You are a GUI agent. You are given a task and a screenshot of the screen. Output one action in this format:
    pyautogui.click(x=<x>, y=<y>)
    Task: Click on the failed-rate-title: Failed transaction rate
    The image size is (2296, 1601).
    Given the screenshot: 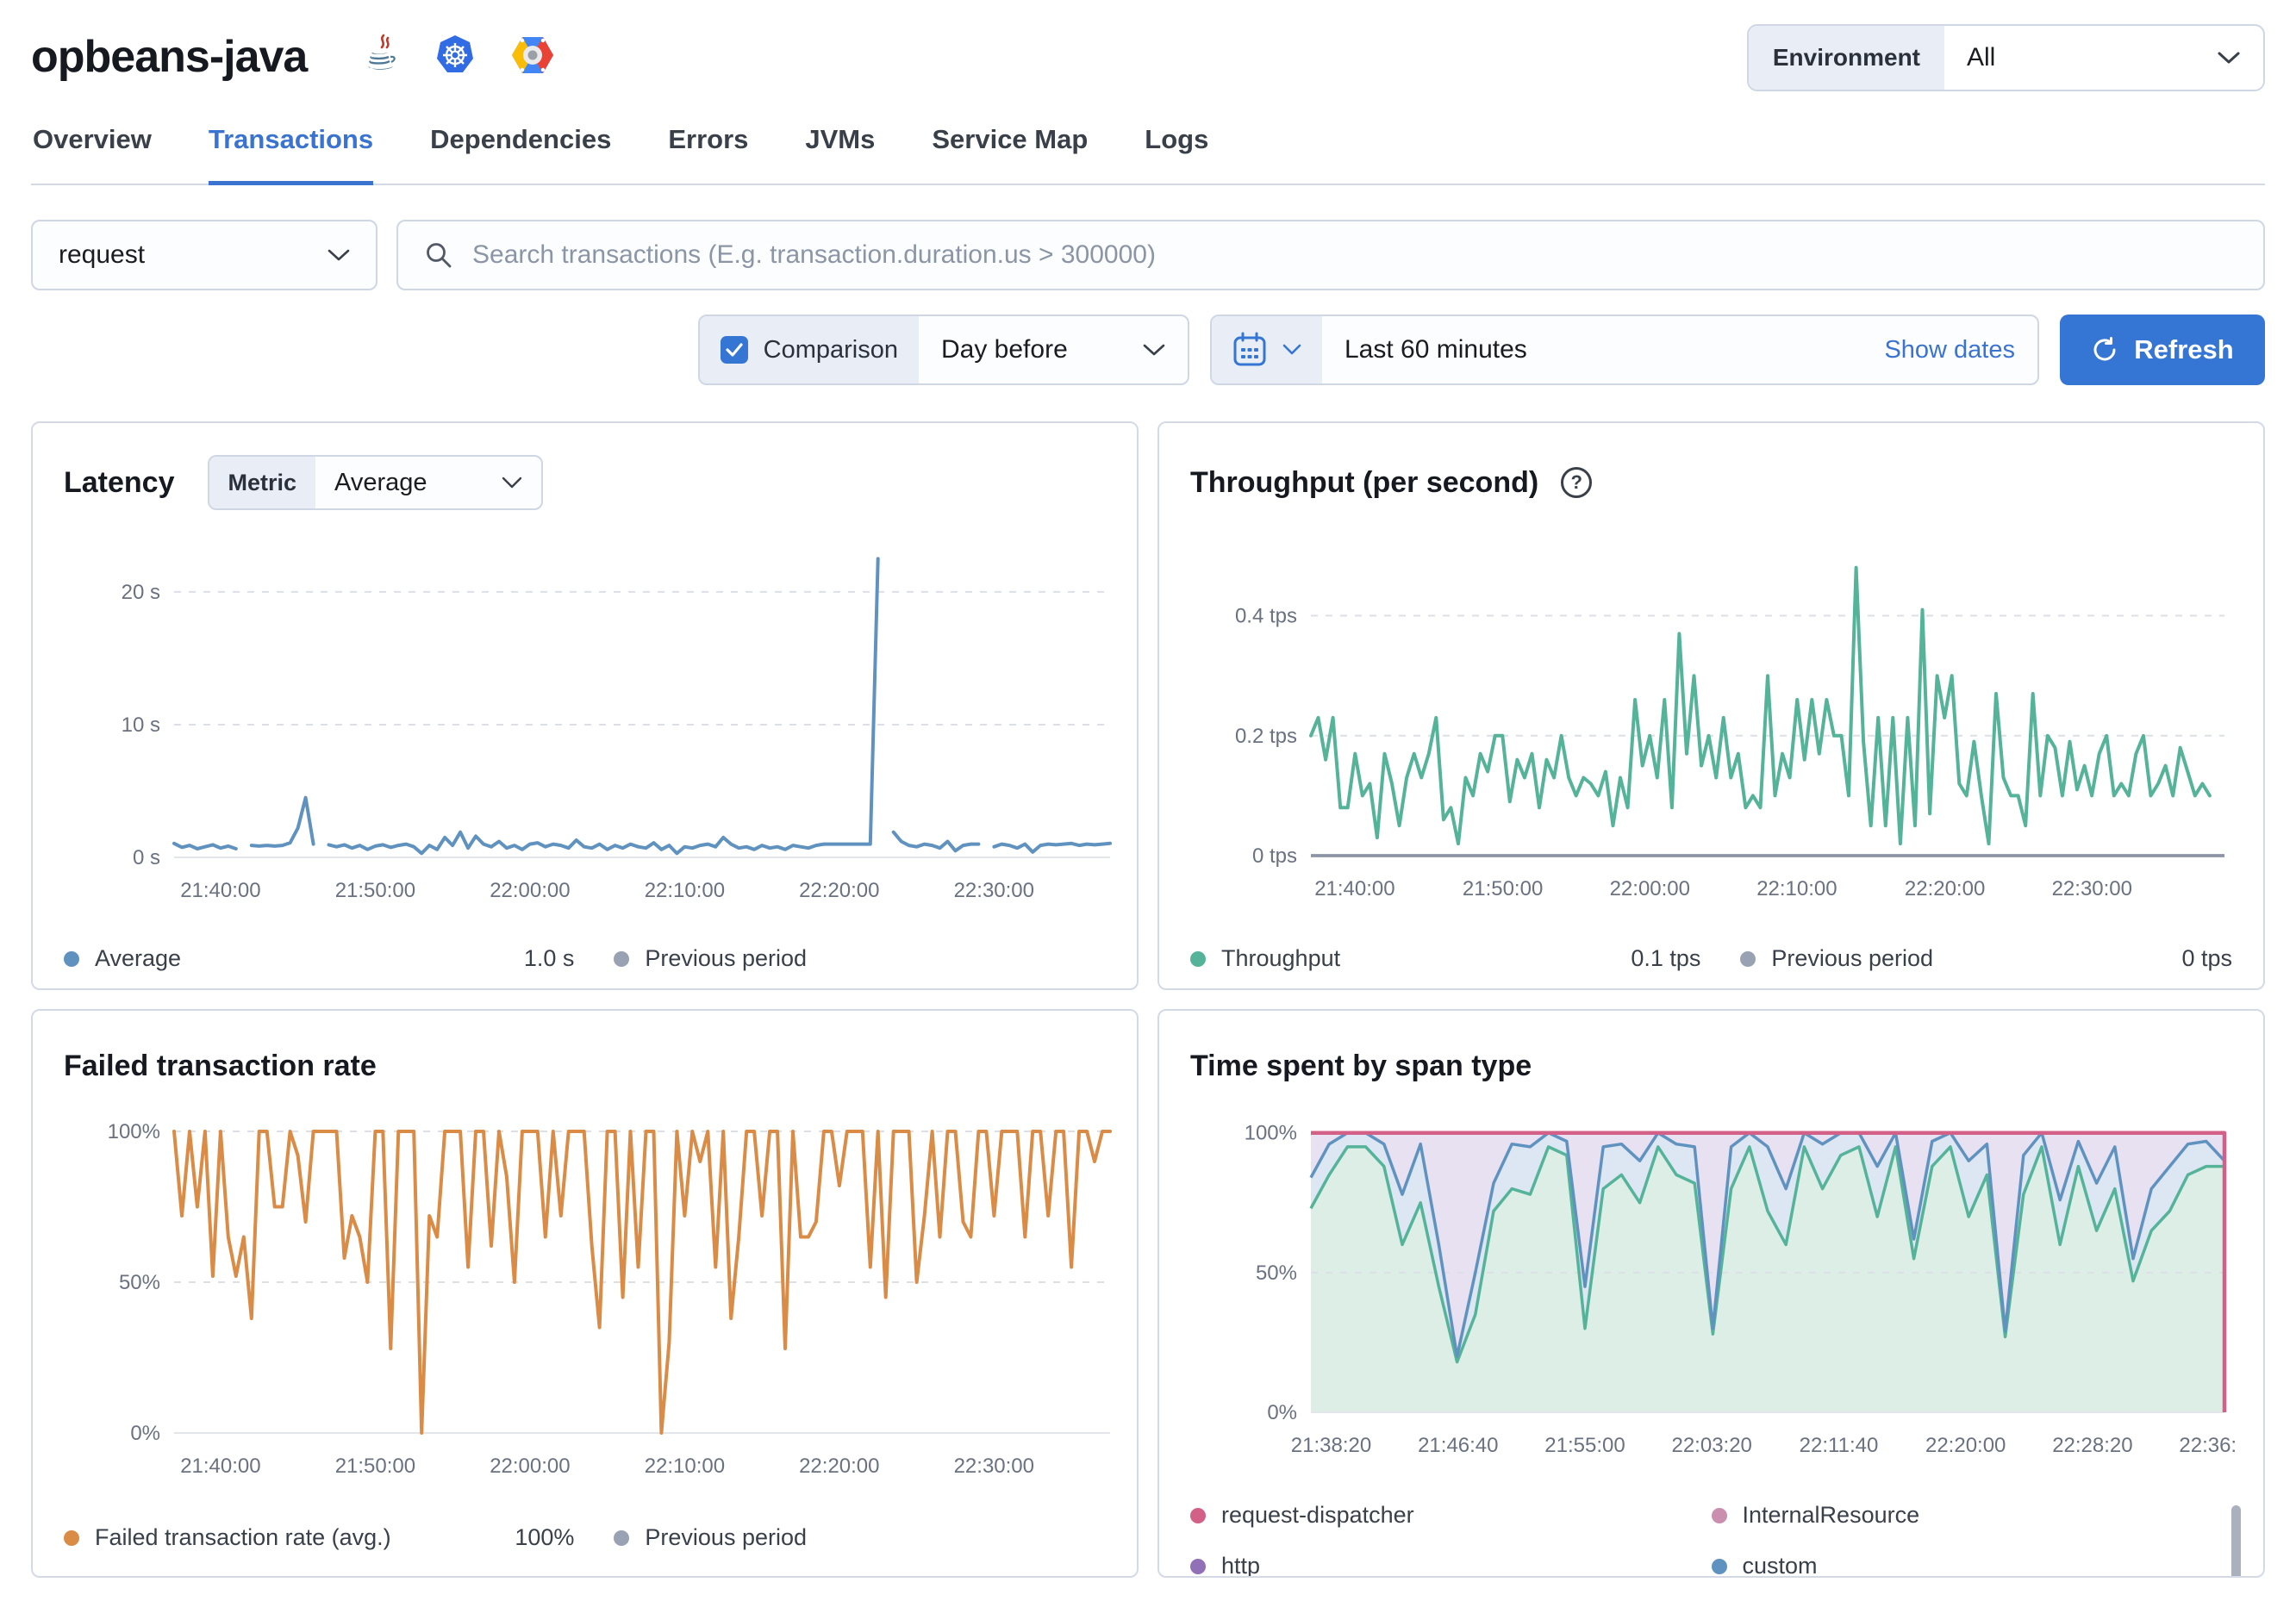 What is the action you would take?
    pyautogui.click(x=220, y=1065)
    